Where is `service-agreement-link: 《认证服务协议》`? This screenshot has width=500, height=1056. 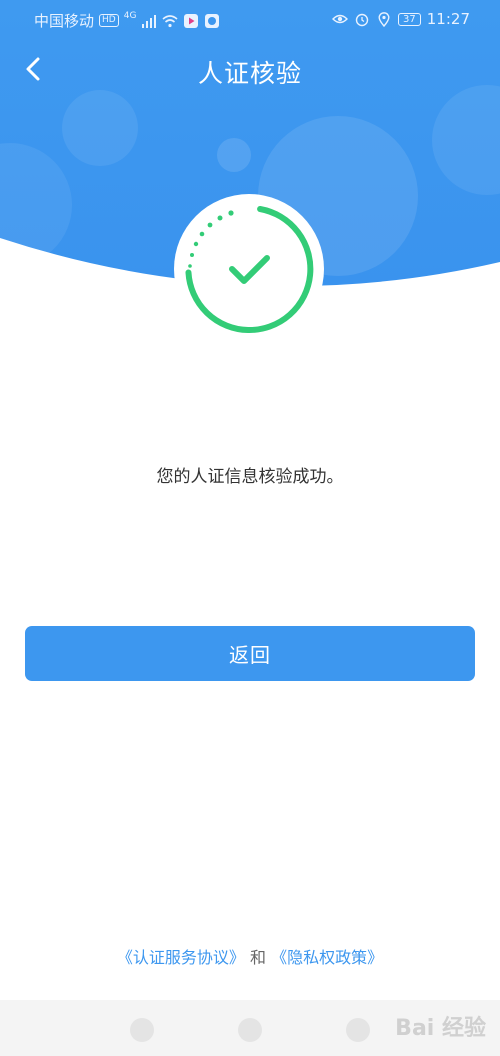 service-agreement-link: 《认证服务协议》 is located at coordinates (181, 957).